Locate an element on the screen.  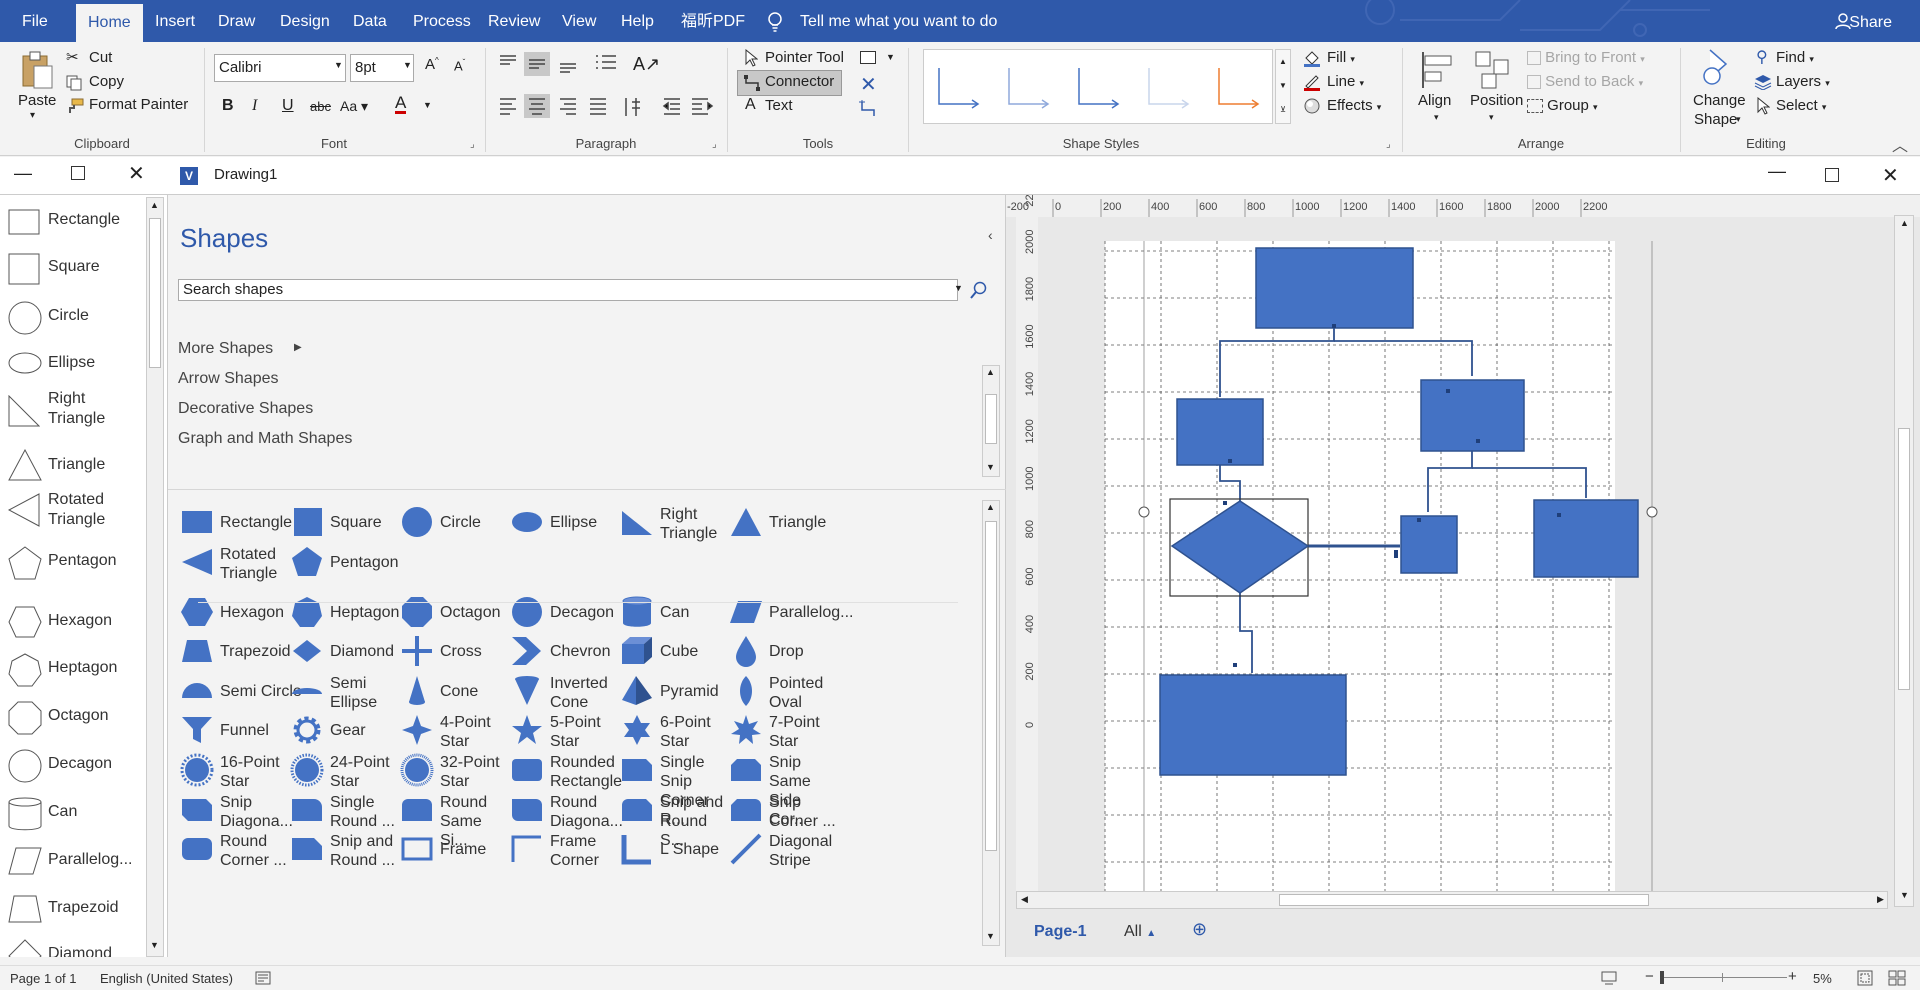
search-icon is located at coordinates (979, 290).